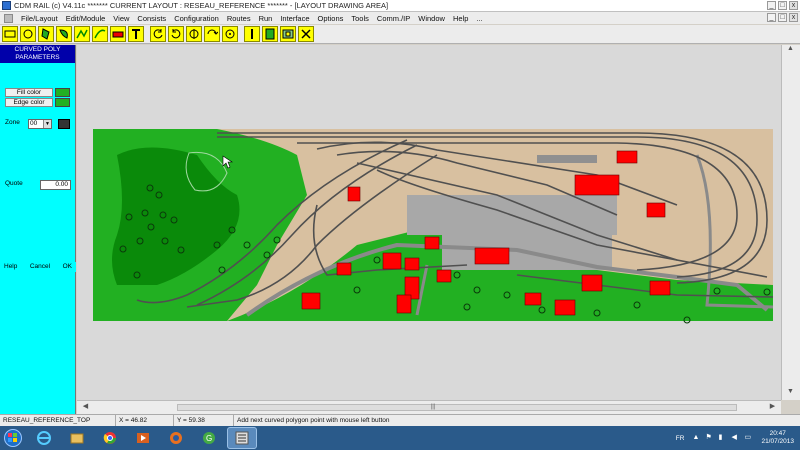 This screenshot has width=800, height=450. Describe the element at coordinates (12, 122) in the screenshot. I see `zone-label: Zone` at that location.